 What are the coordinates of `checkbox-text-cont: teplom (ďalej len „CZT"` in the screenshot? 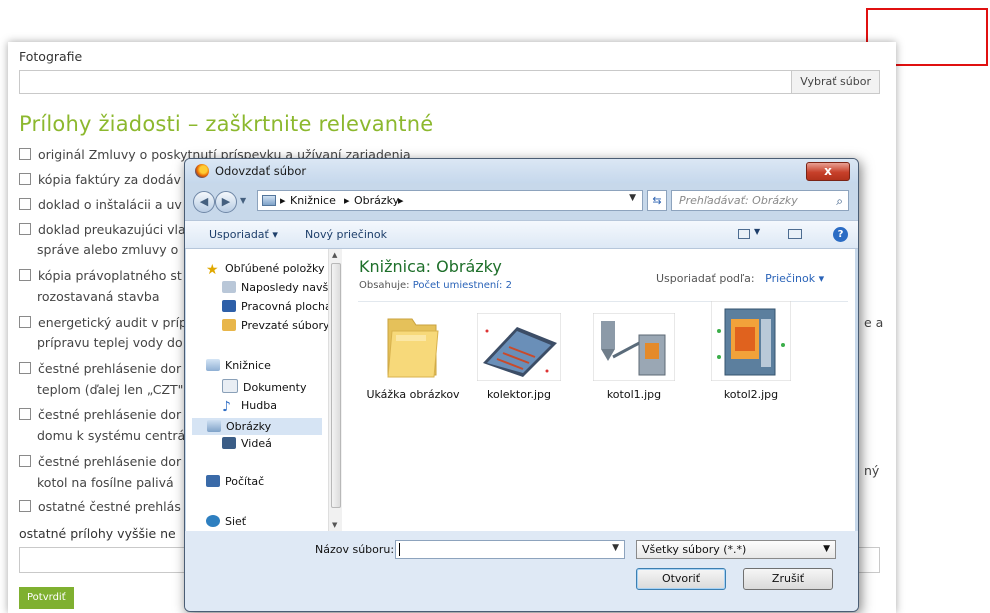 It's located at (110, 389).